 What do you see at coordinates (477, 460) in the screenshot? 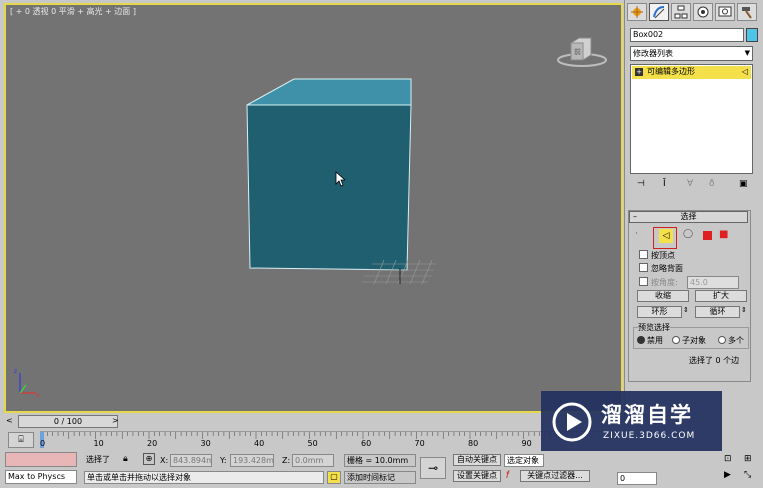
I see `auto-key-button: 自动关键点` at bounding box center [477, 460].